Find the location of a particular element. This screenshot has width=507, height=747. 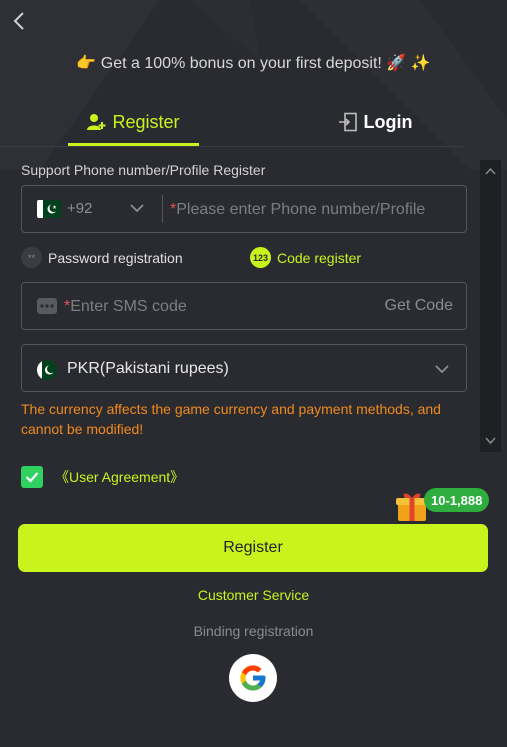

chevron-left-icon is located at coordinates (18, 21).